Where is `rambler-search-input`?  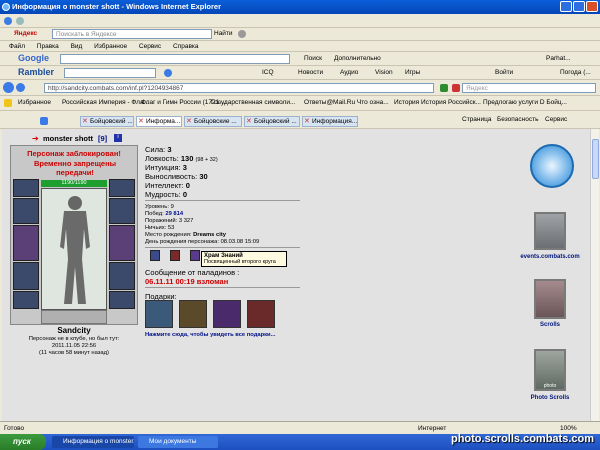 rambler-search-input is located at coordinates (110, 73).